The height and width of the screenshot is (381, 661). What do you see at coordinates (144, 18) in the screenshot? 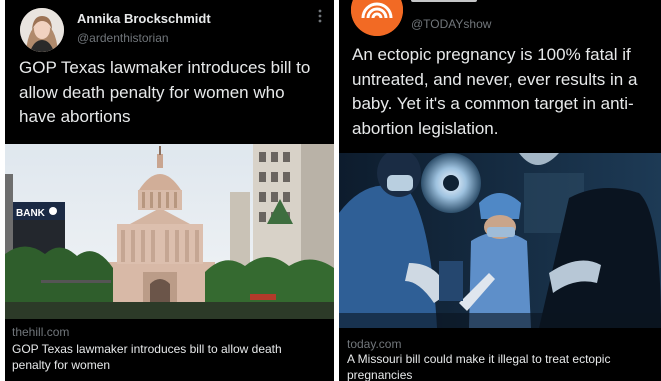
I see `author-name: Annika Brockschmidt` at bounding box center [144, 18].